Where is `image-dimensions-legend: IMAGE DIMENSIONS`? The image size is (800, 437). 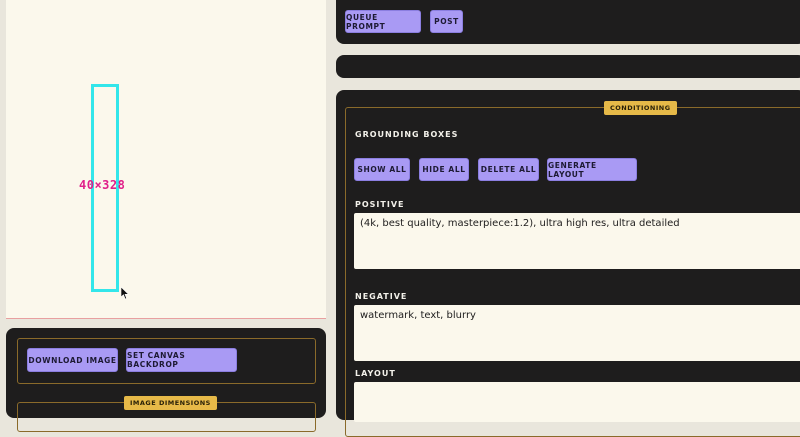 image-dimensions-legend: IMAGE DIMENSIONS is located at coordinates (170, 403).